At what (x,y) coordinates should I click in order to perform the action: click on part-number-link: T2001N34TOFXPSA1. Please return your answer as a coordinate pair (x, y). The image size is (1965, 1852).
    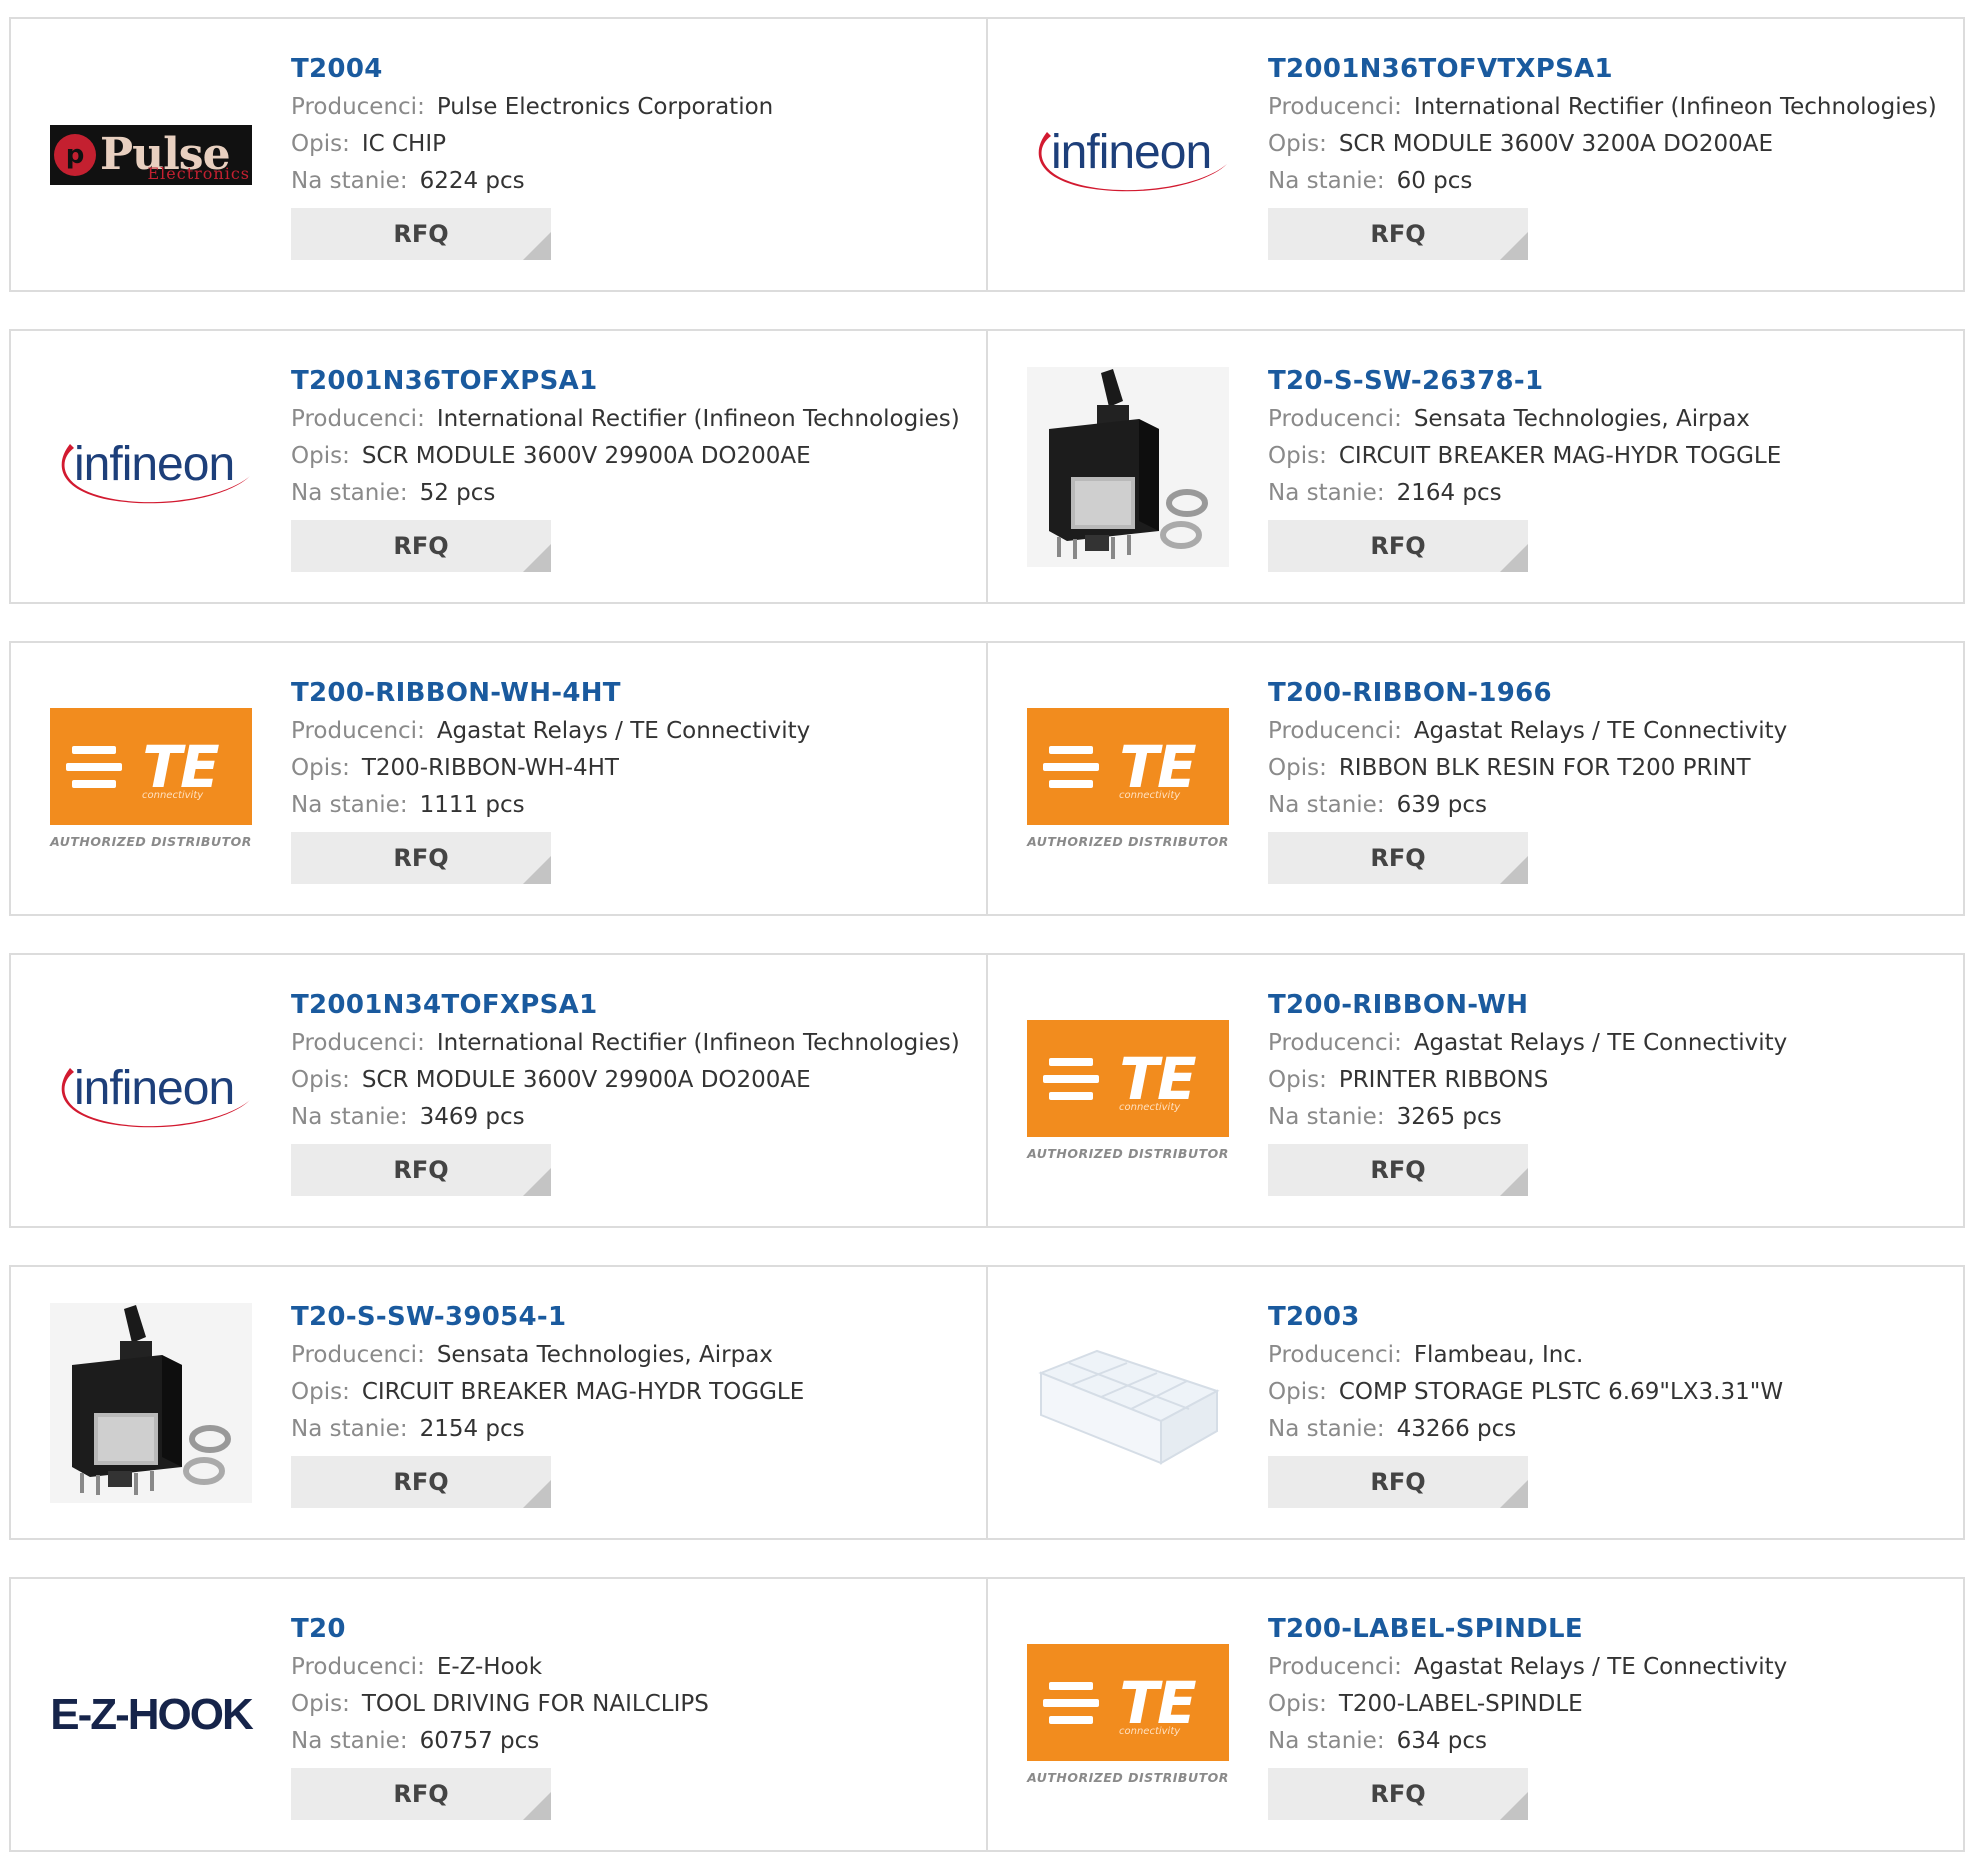
    Looking at the image, I should click on (625, 1005).